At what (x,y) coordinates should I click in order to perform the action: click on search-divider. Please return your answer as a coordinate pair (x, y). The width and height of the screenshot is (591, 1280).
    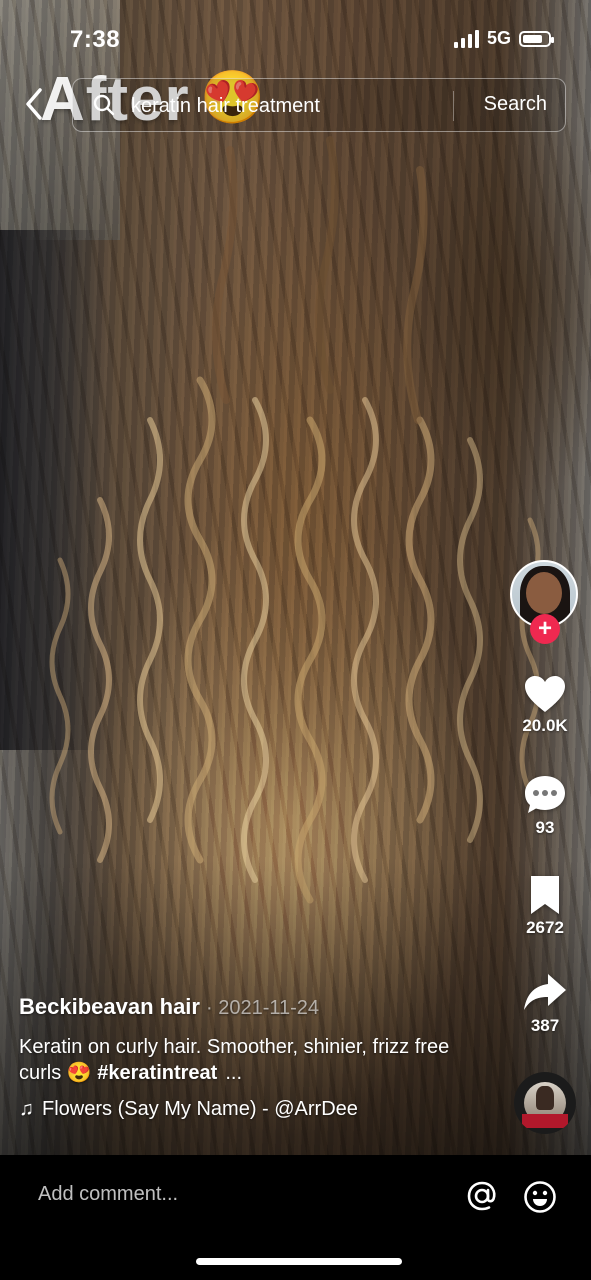
    Looking at the image, I should click on (453, 106).